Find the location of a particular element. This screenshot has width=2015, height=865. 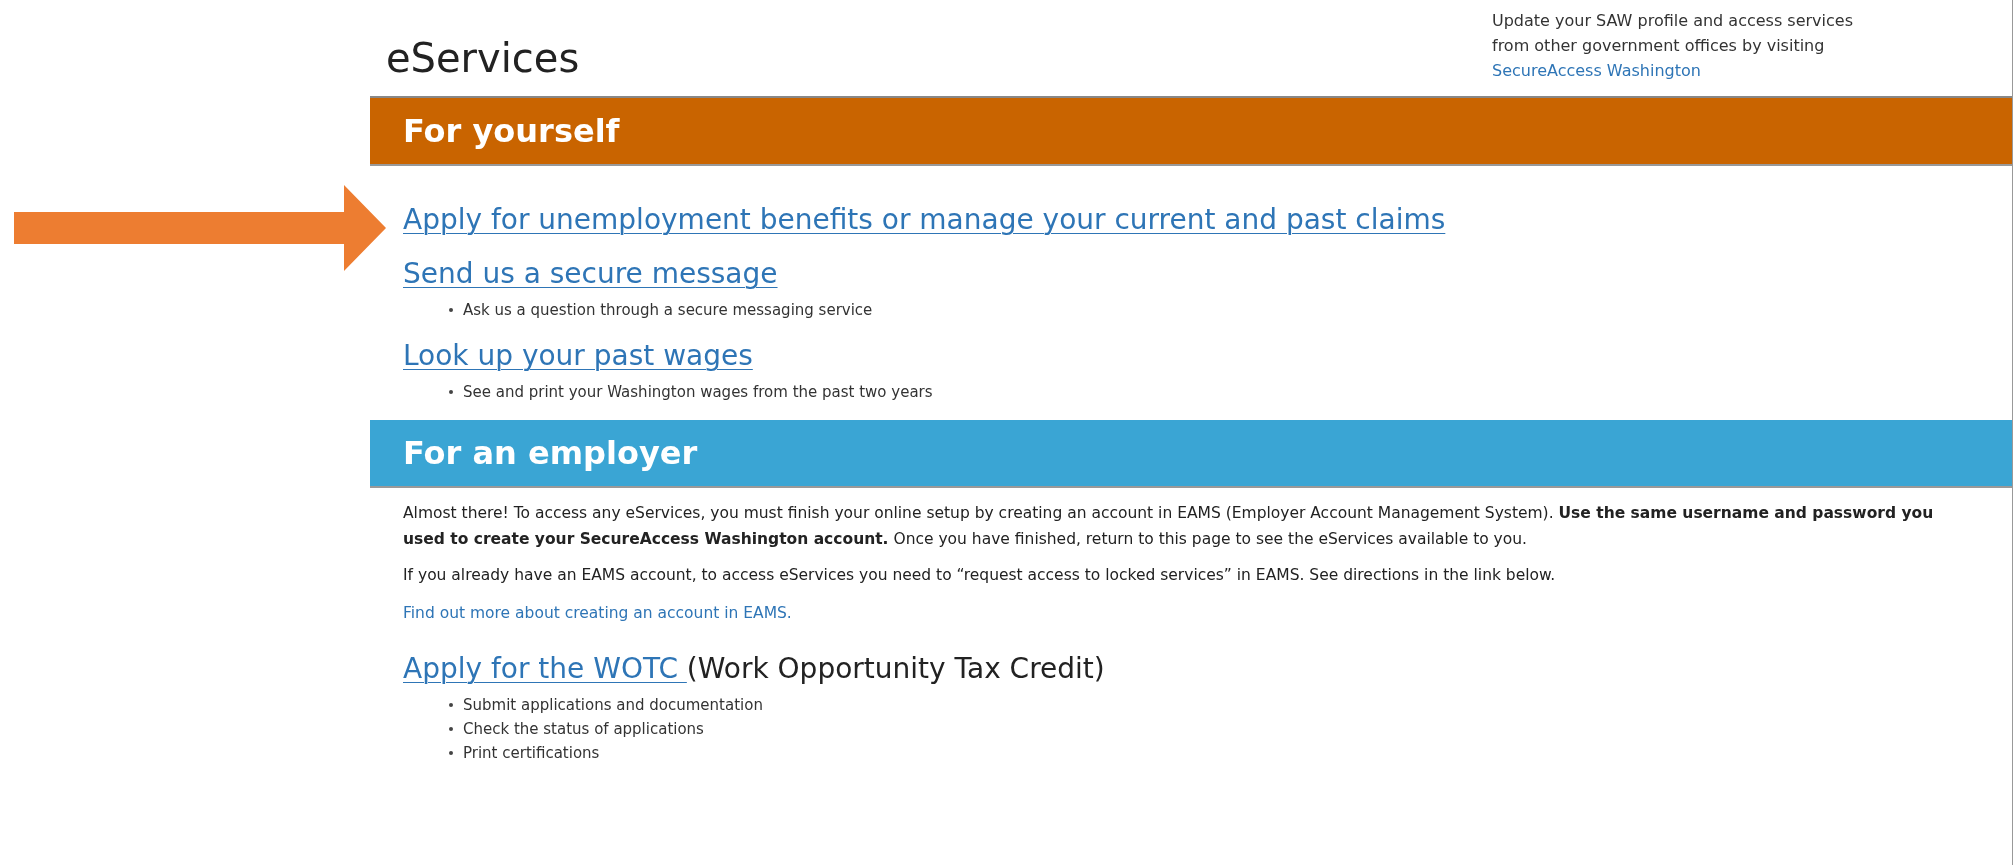

service-link: Apply for the WOTC is located at coordinates (545, 669).